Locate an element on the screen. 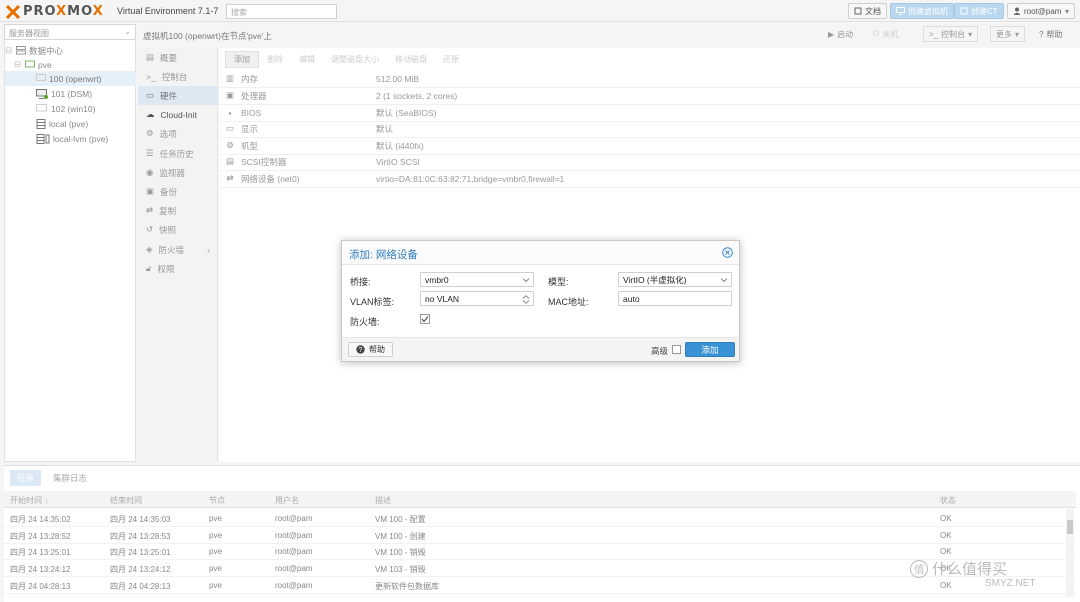 This screenshot has height=602, width=1080. column-start-time: 开始时间 ↓ is located at coordinates (29, 500).